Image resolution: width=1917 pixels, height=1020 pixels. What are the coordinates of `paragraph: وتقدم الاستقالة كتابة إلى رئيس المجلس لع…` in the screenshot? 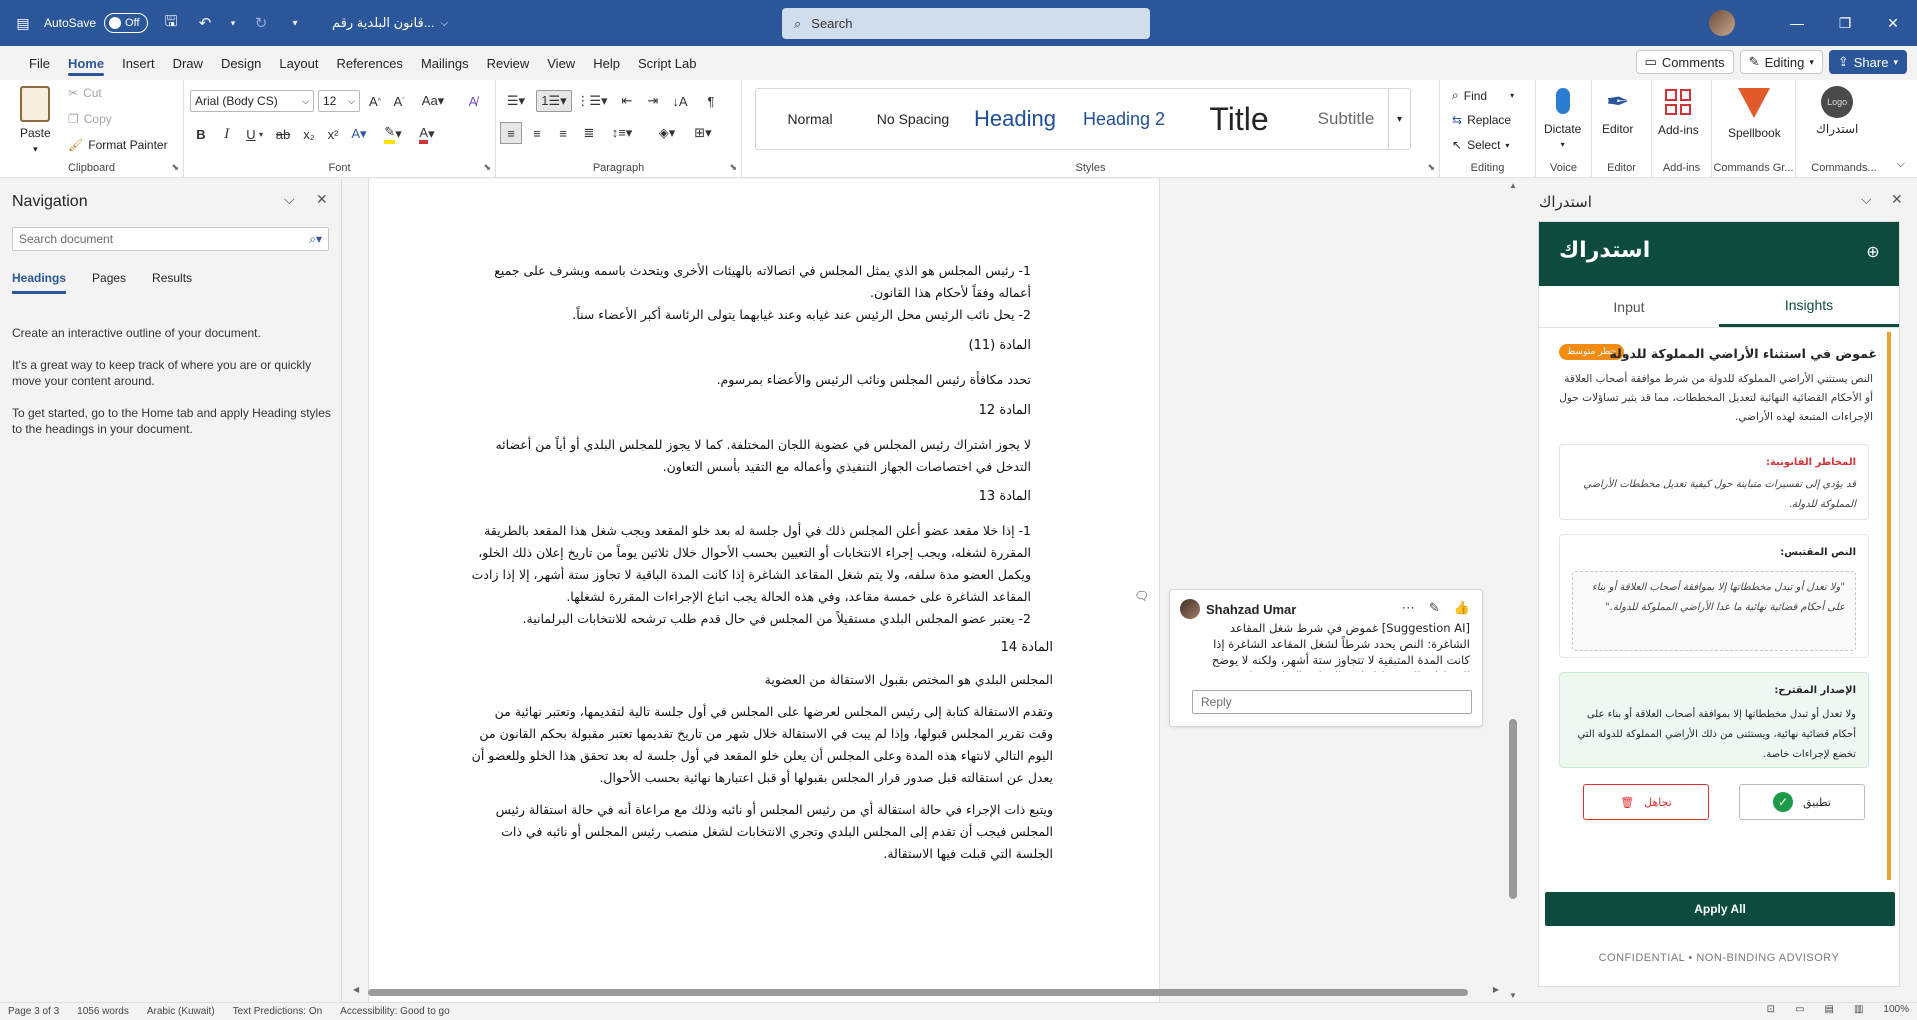 It's located at (761, 745).